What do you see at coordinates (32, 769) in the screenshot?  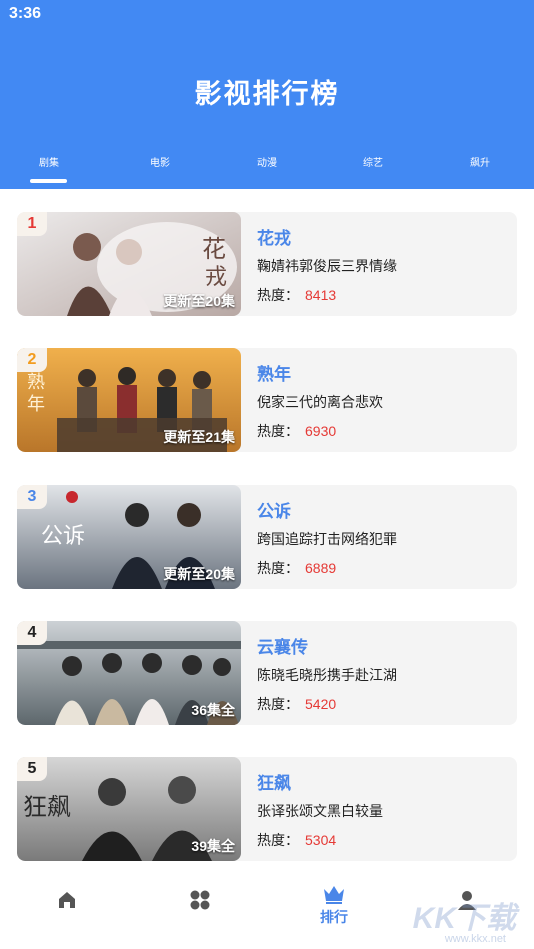 I see `rank-badge: 5` at bounding box center [32, 769].